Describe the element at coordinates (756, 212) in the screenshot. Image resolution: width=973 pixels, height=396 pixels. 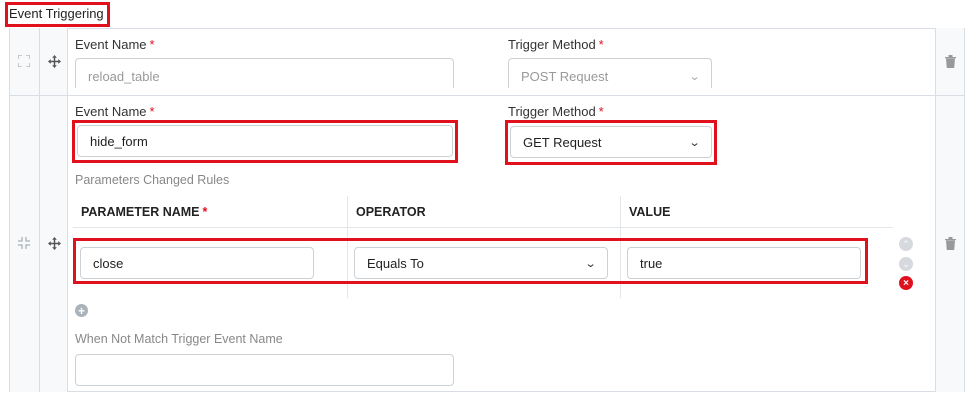
I see `value-header: VALUE` at that location.